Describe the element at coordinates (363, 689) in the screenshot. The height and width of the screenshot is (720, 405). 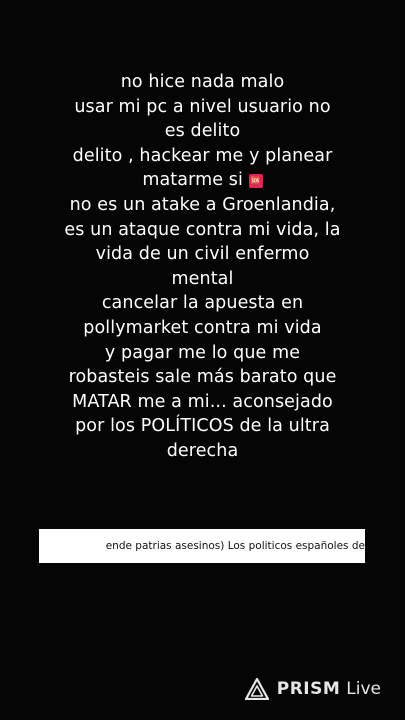
I see `watermark-suffix: Live` at that location.